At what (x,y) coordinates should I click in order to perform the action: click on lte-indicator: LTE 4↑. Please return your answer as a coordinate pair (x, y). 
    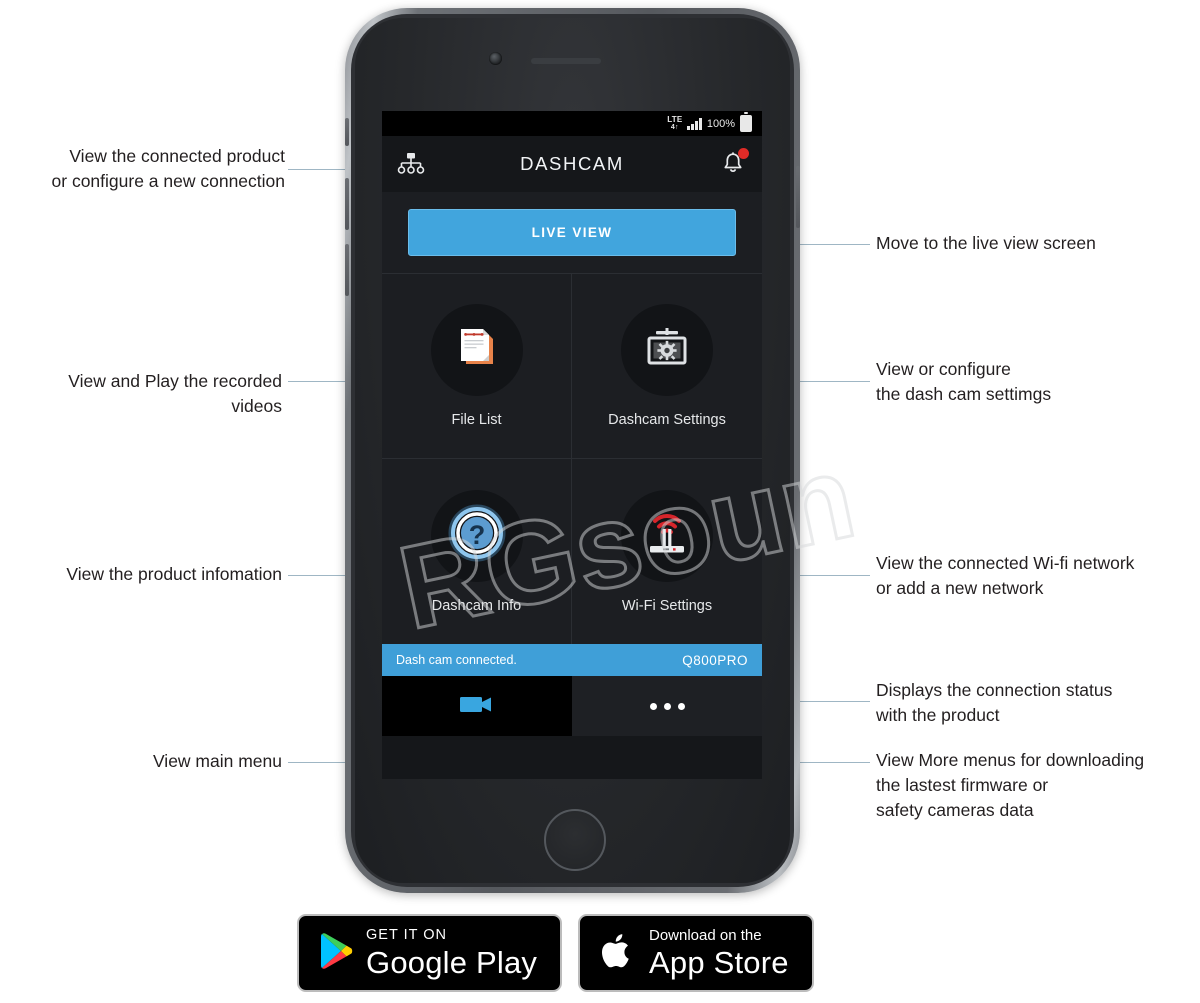
    Looking at the image, I should click on (675, 123).